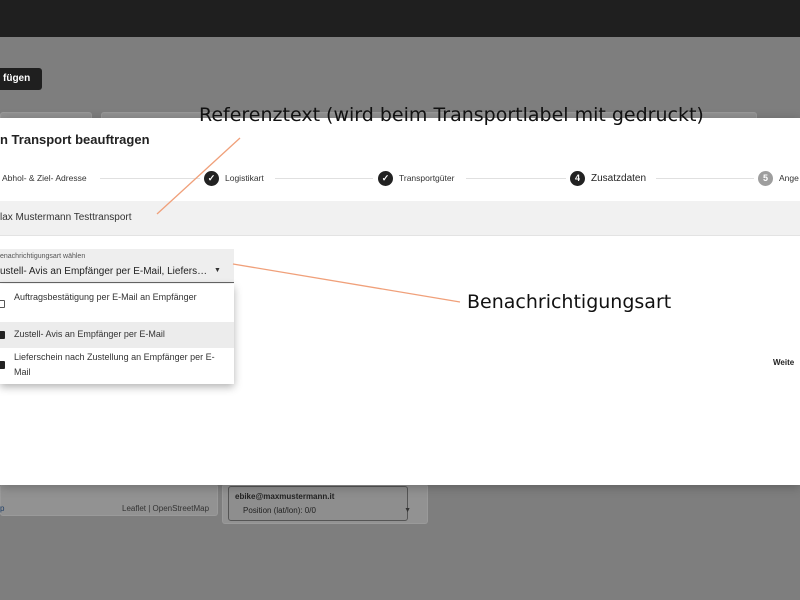 The image size is (800, 600). I want to click on step-goods: ✓ Transportgüter, so click(416, 178).